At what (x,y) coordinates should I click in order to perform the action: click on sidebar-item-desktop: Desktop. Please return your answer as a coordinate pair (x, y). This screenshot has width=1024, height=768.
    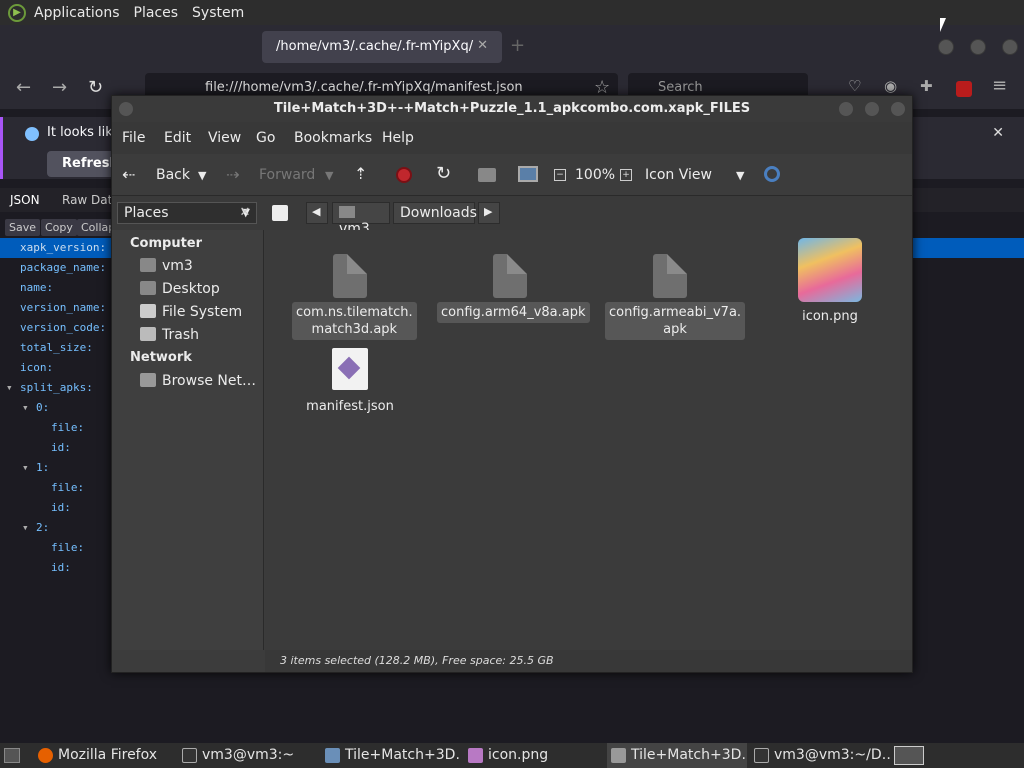
    Looking at the image, I should click on (180, 289).